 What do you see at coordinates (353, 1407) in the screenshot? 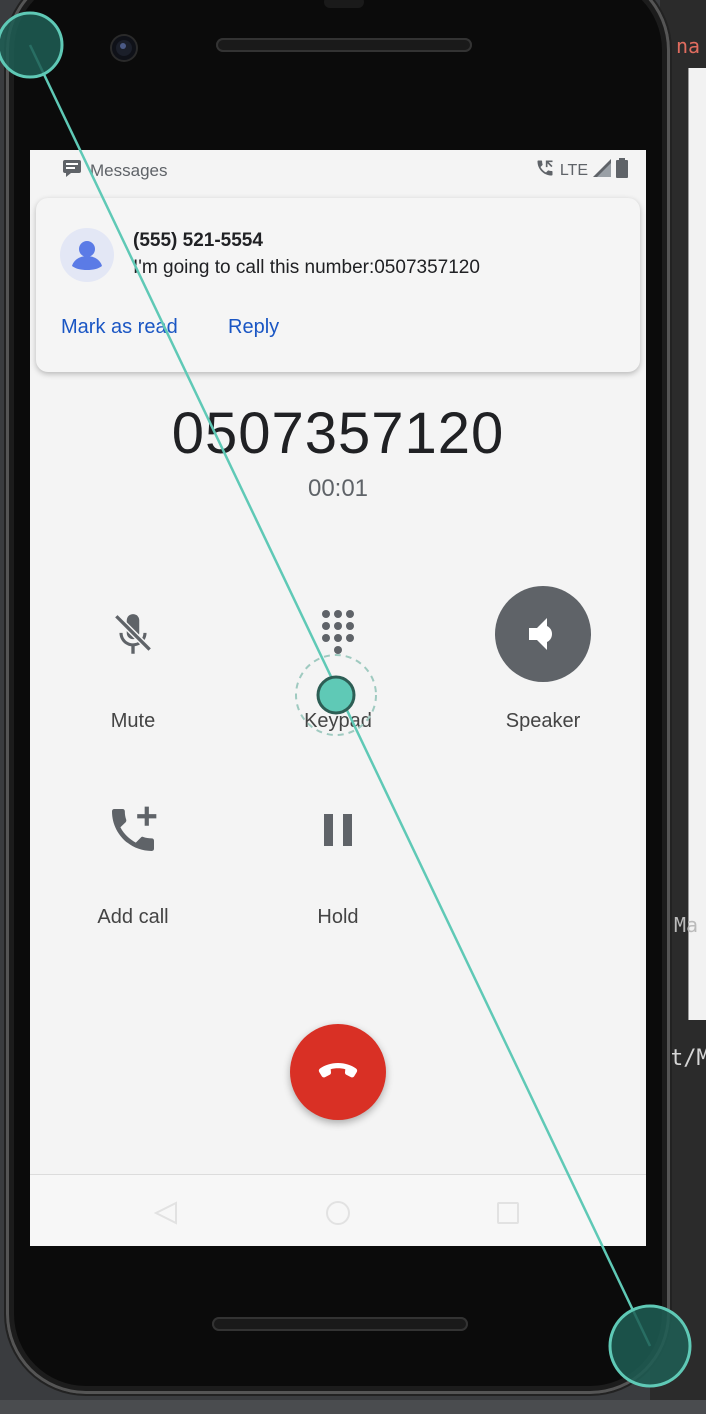
I see `background-bottom-bar` at bounding box center [353, 1407].